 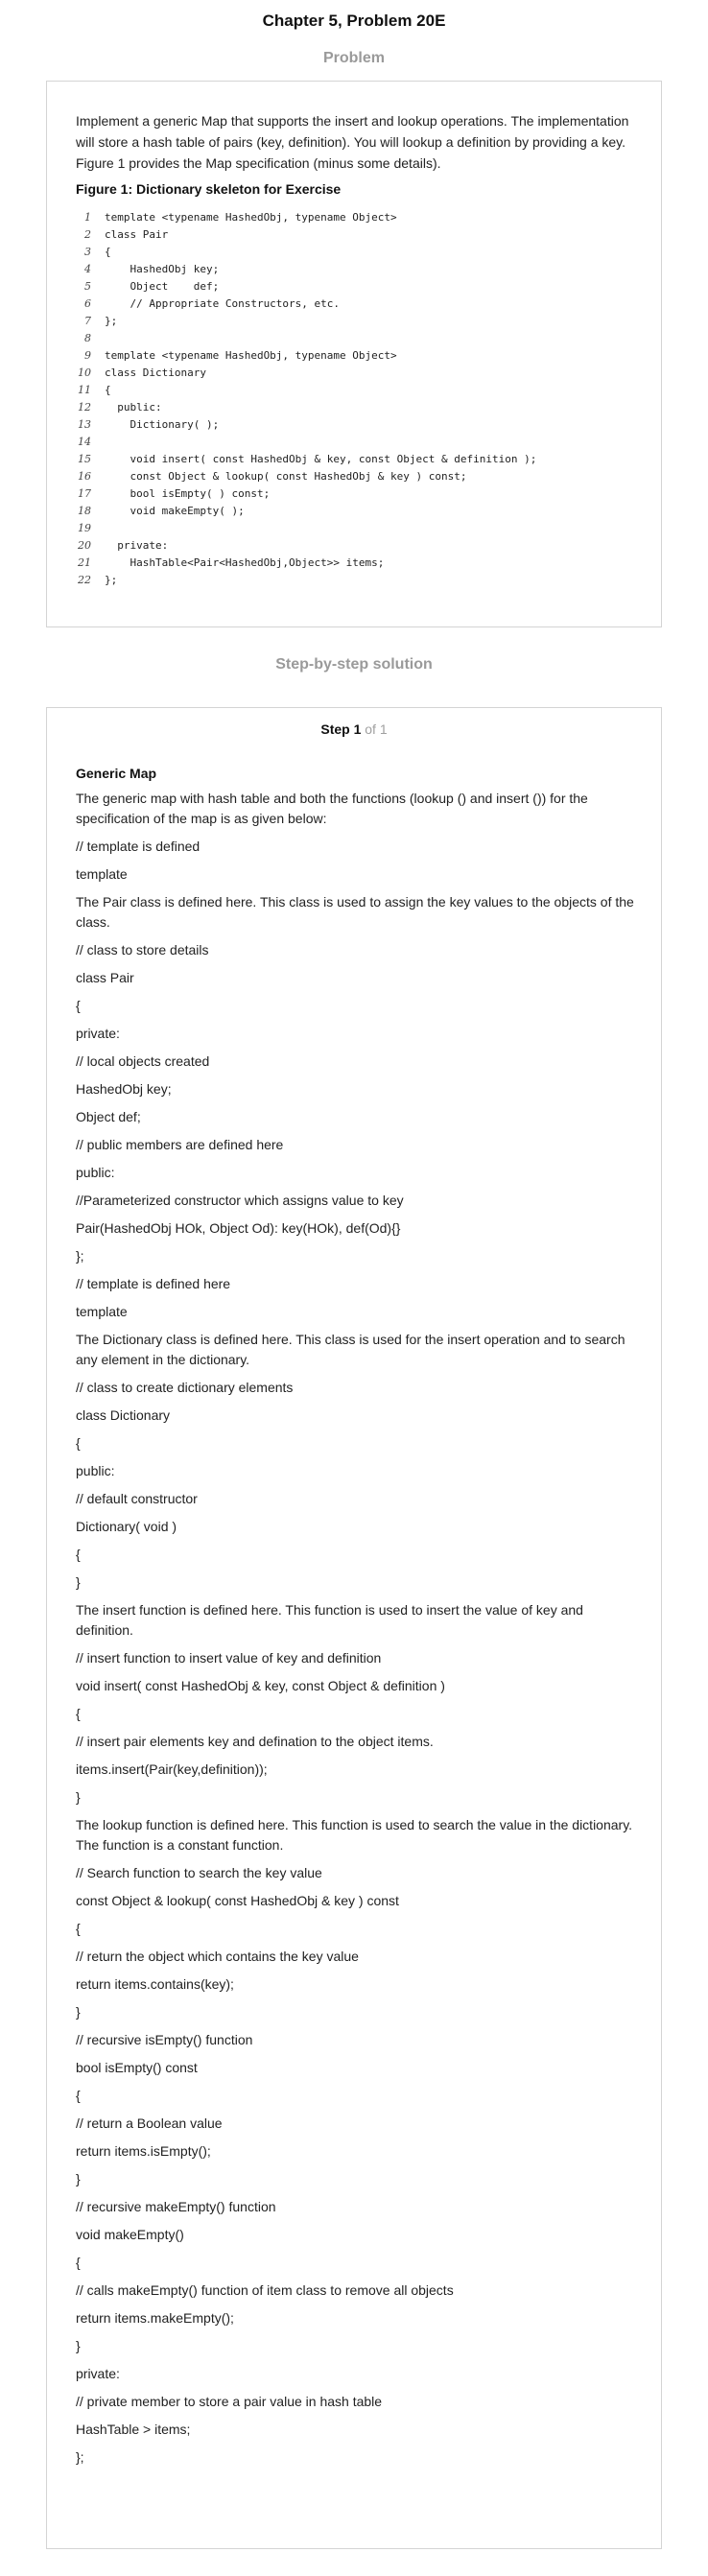 What do you see at coordinates (150, 2123) in the screenshot?
I see `solution-line: // return a Boolean value` at bounding box center [150, 2123].